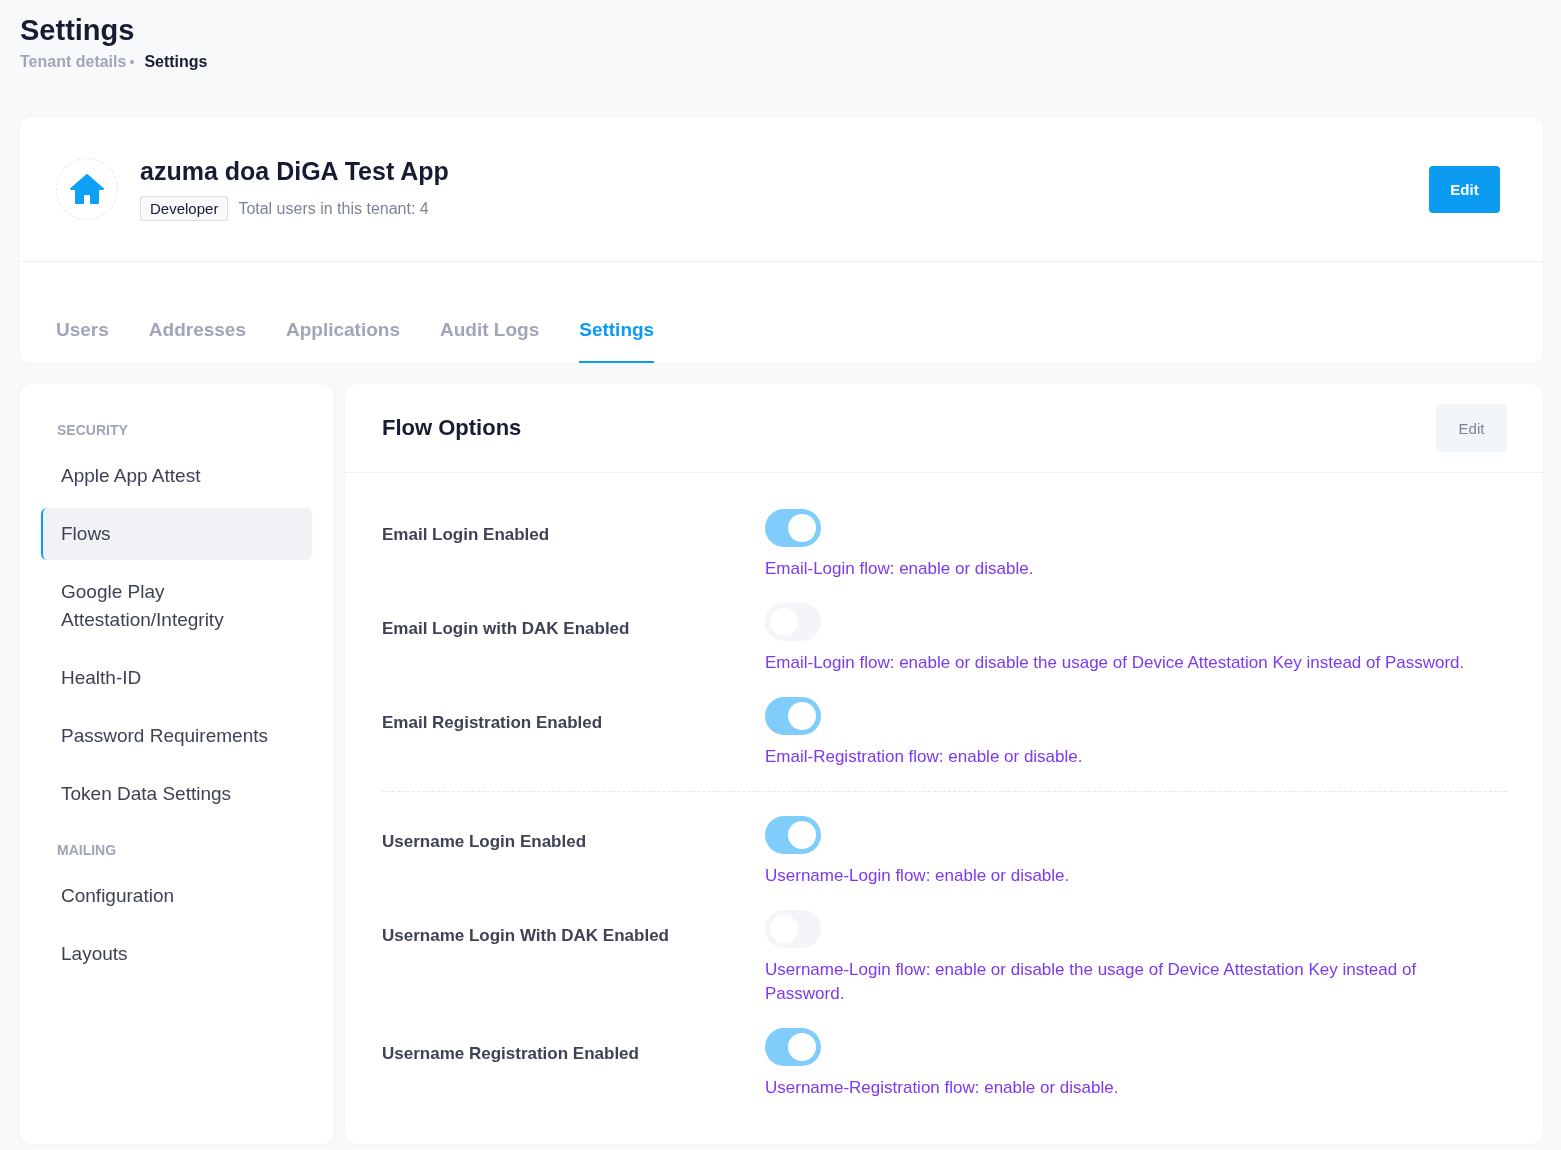 This screenshot has width=1561, height=1150. I want to click on sidebar-item: Token Data Settings, so click(176, 794).